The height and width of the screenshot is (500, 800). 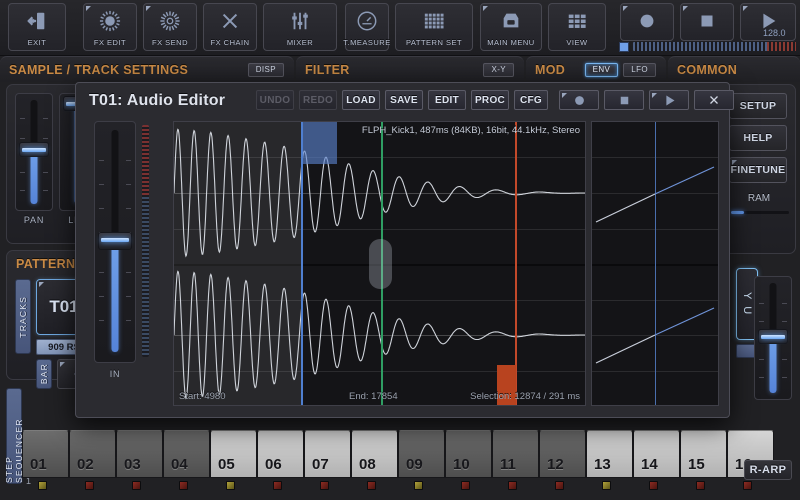 What do you see at coordinates (34, 220) in the screenshot?
I see `pan-fader-label: PAN` at bounding box center [34, 220].